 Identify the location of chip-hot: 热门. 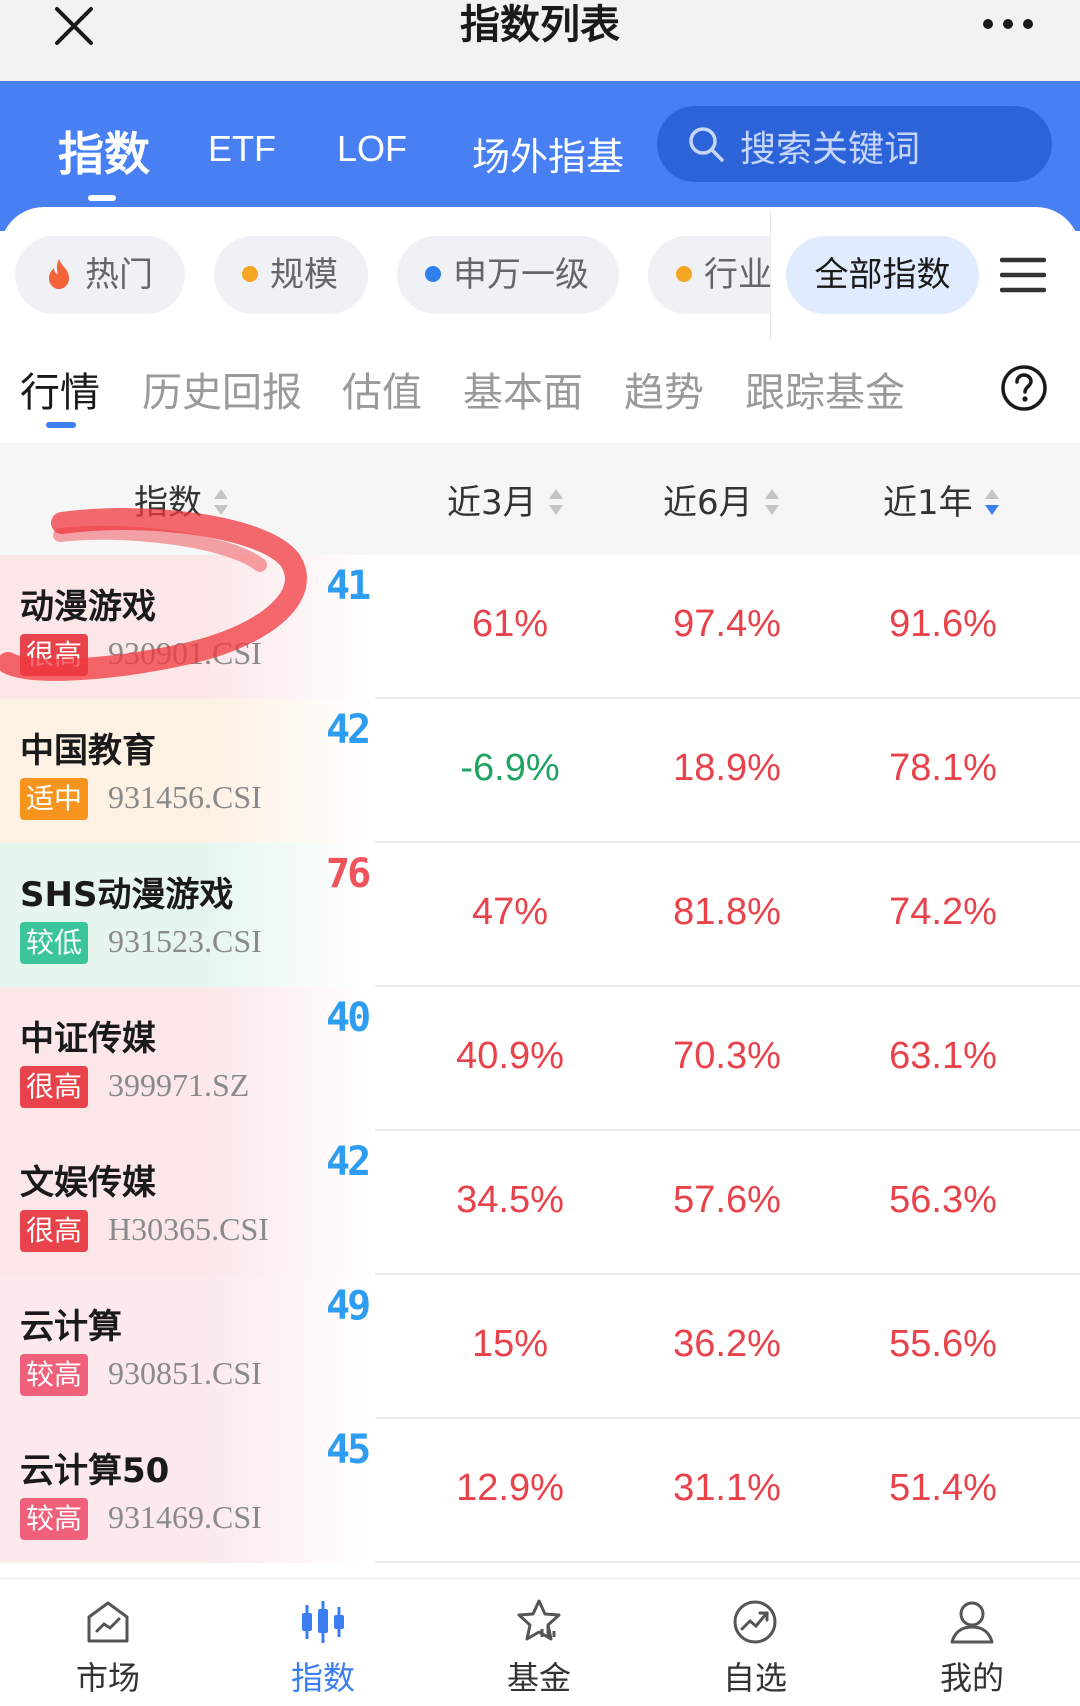
(100, 275).